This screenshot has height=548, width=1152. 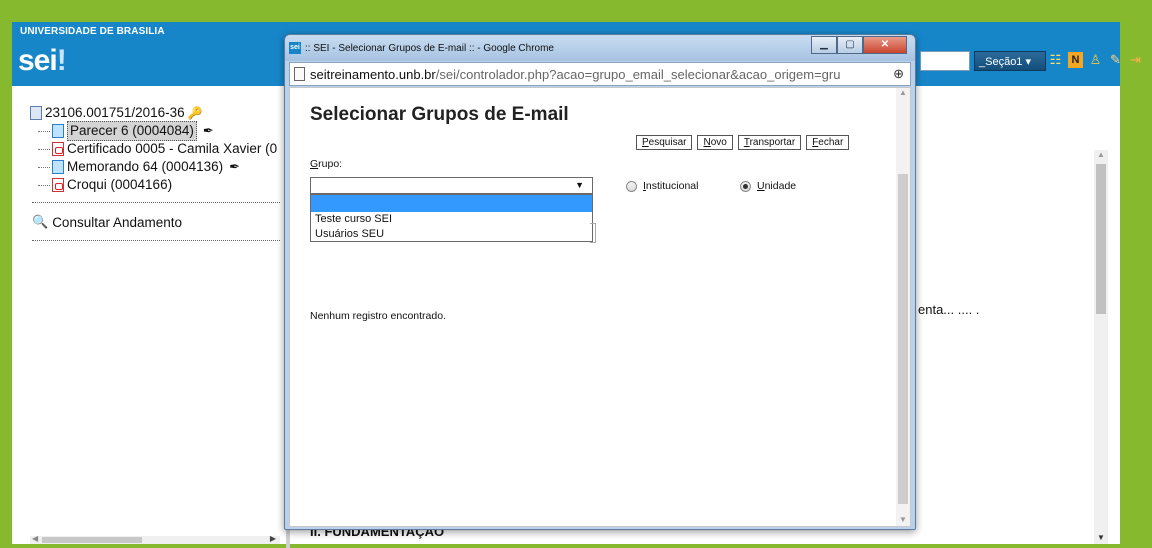 I want to click on dropdown-option-usuarios-seu: Usuários SEU, so click(x=451, y=234).